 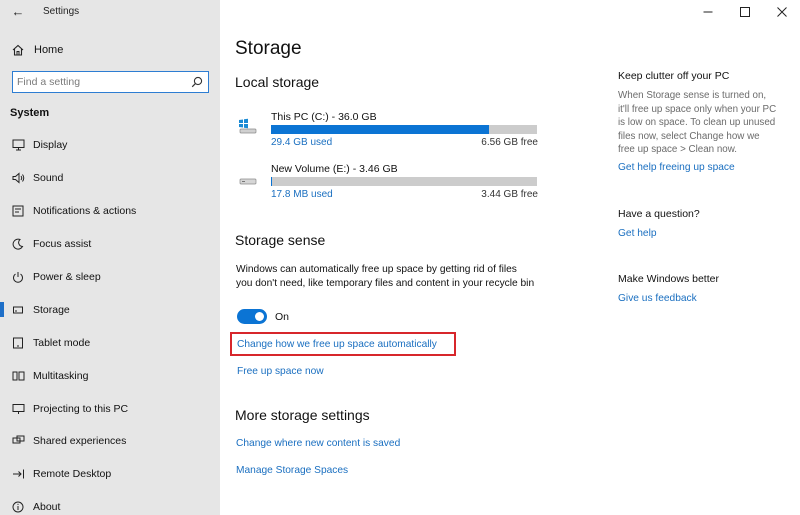 I want to click on sidebar-item-label: Display, so click(x=50, y=145).